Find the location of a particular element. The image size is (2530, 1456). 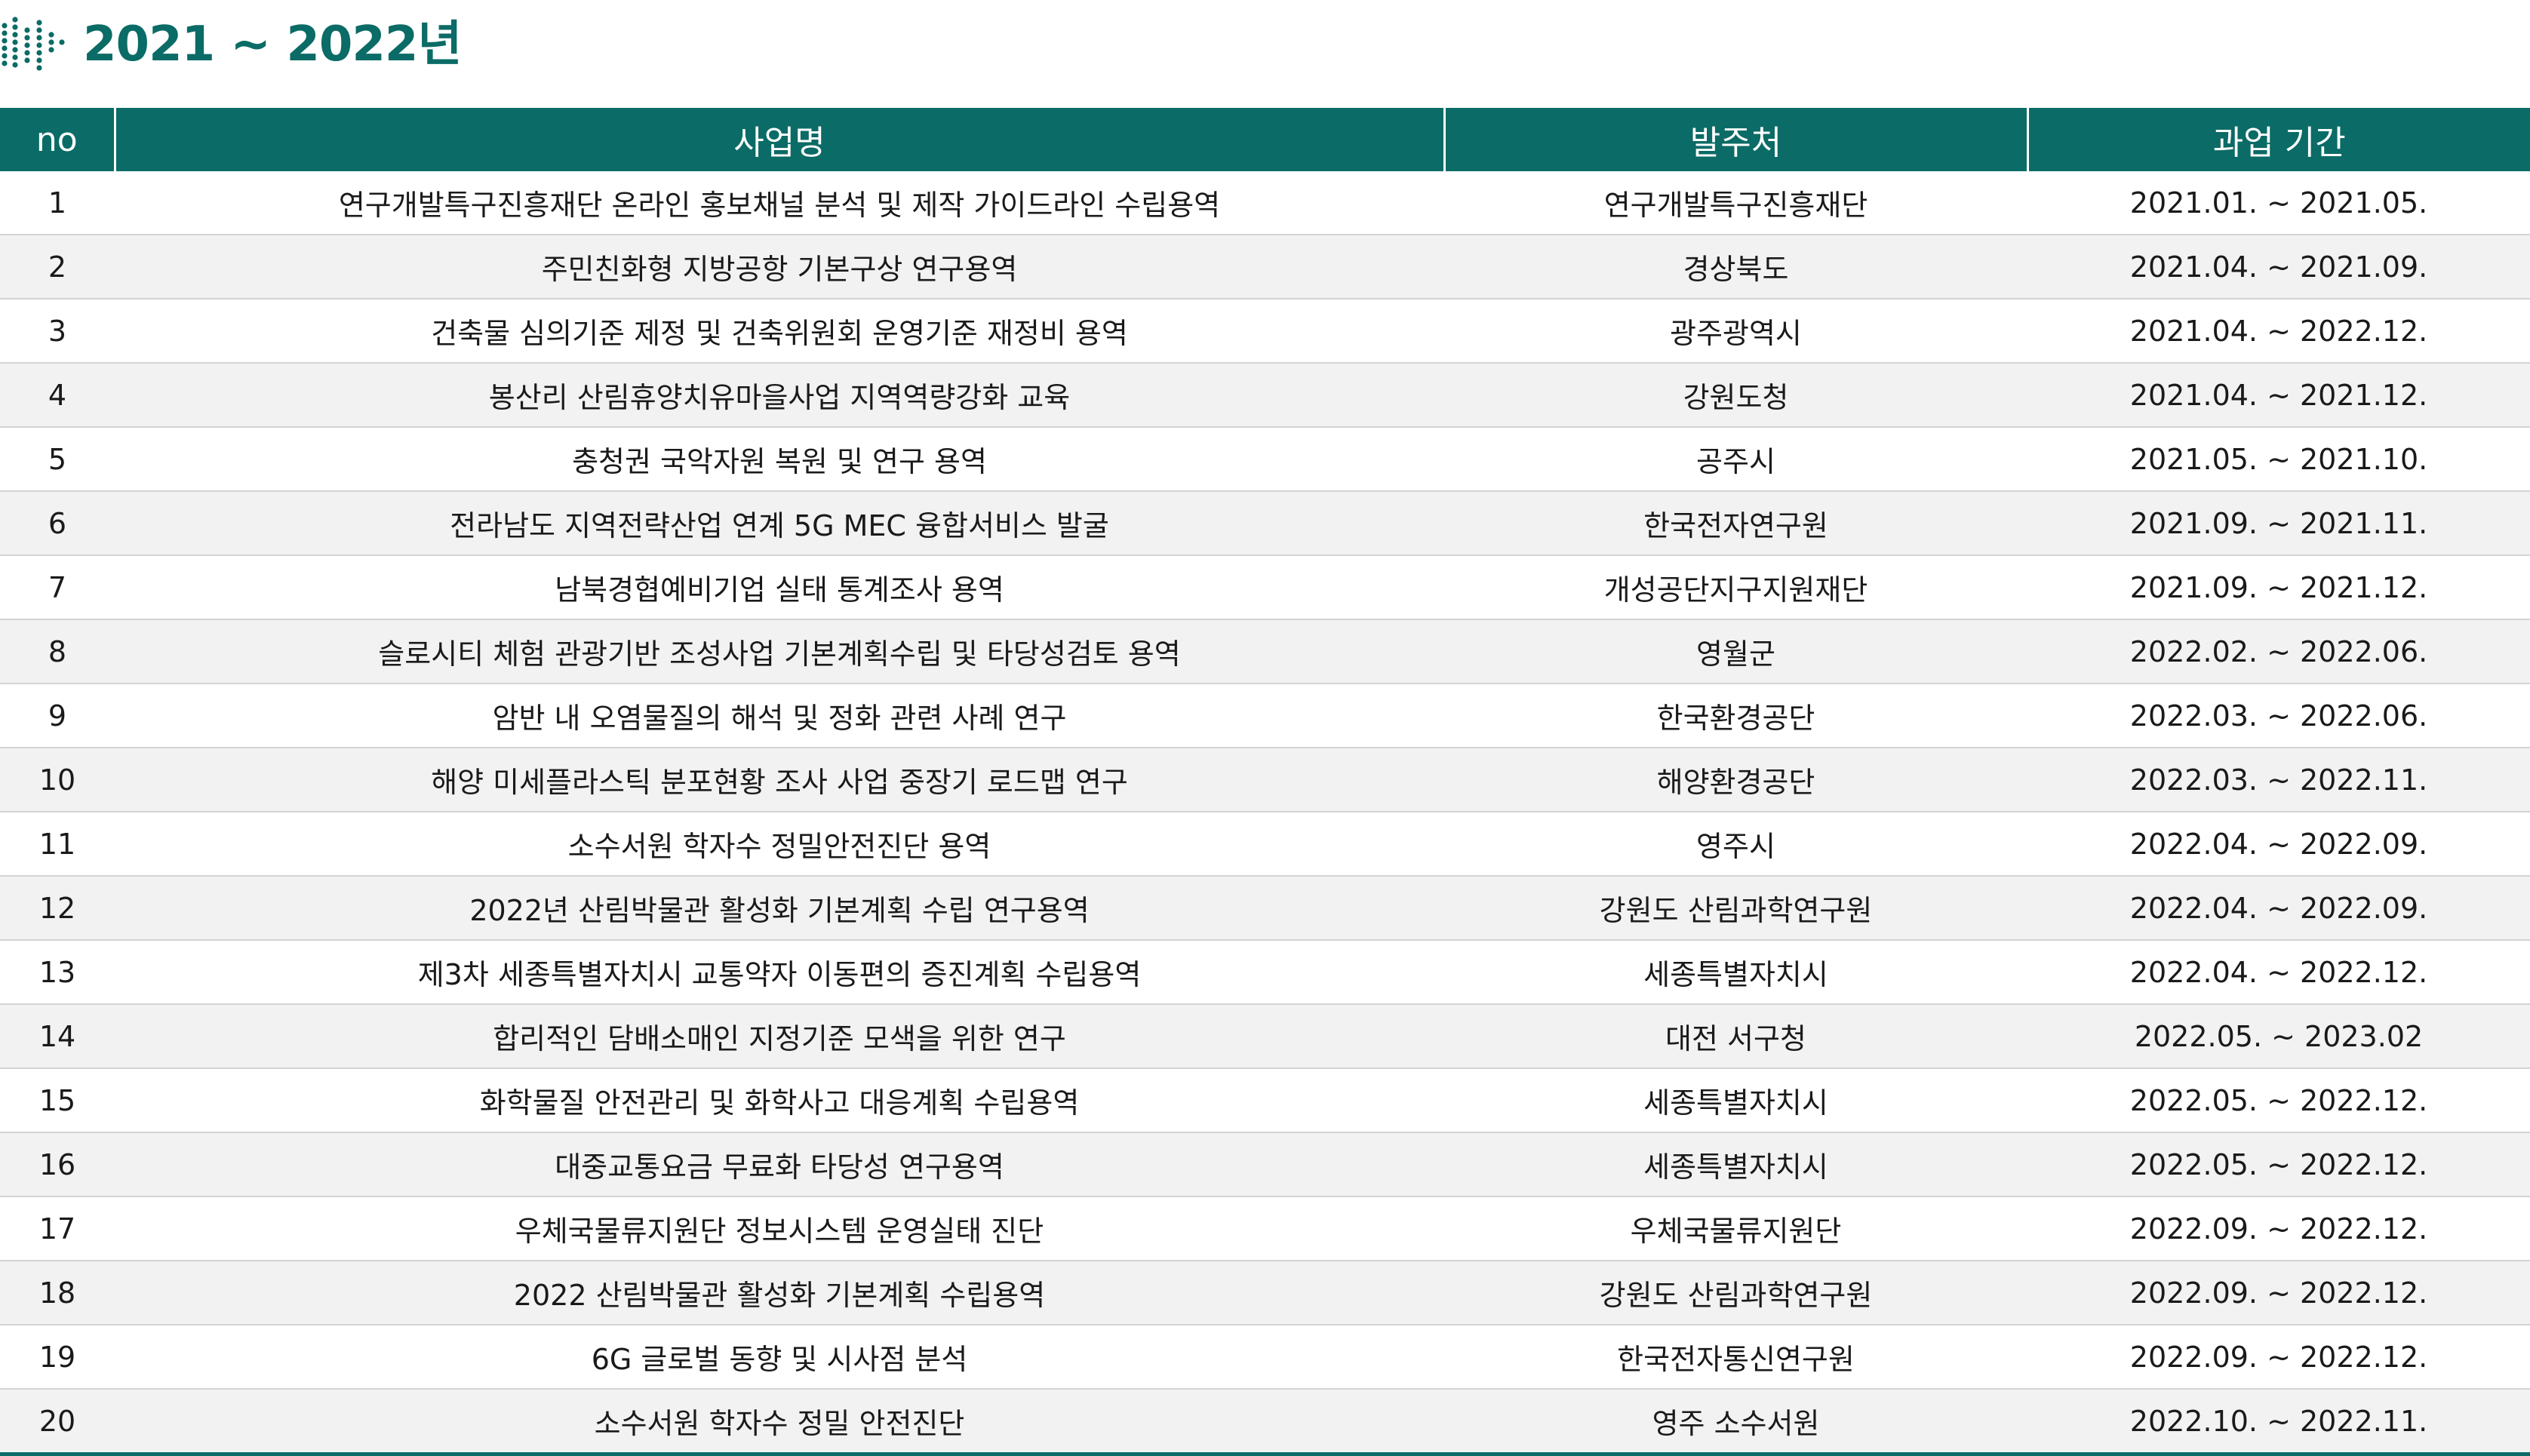

column-header-no: no is located at coordinates (58, 139).